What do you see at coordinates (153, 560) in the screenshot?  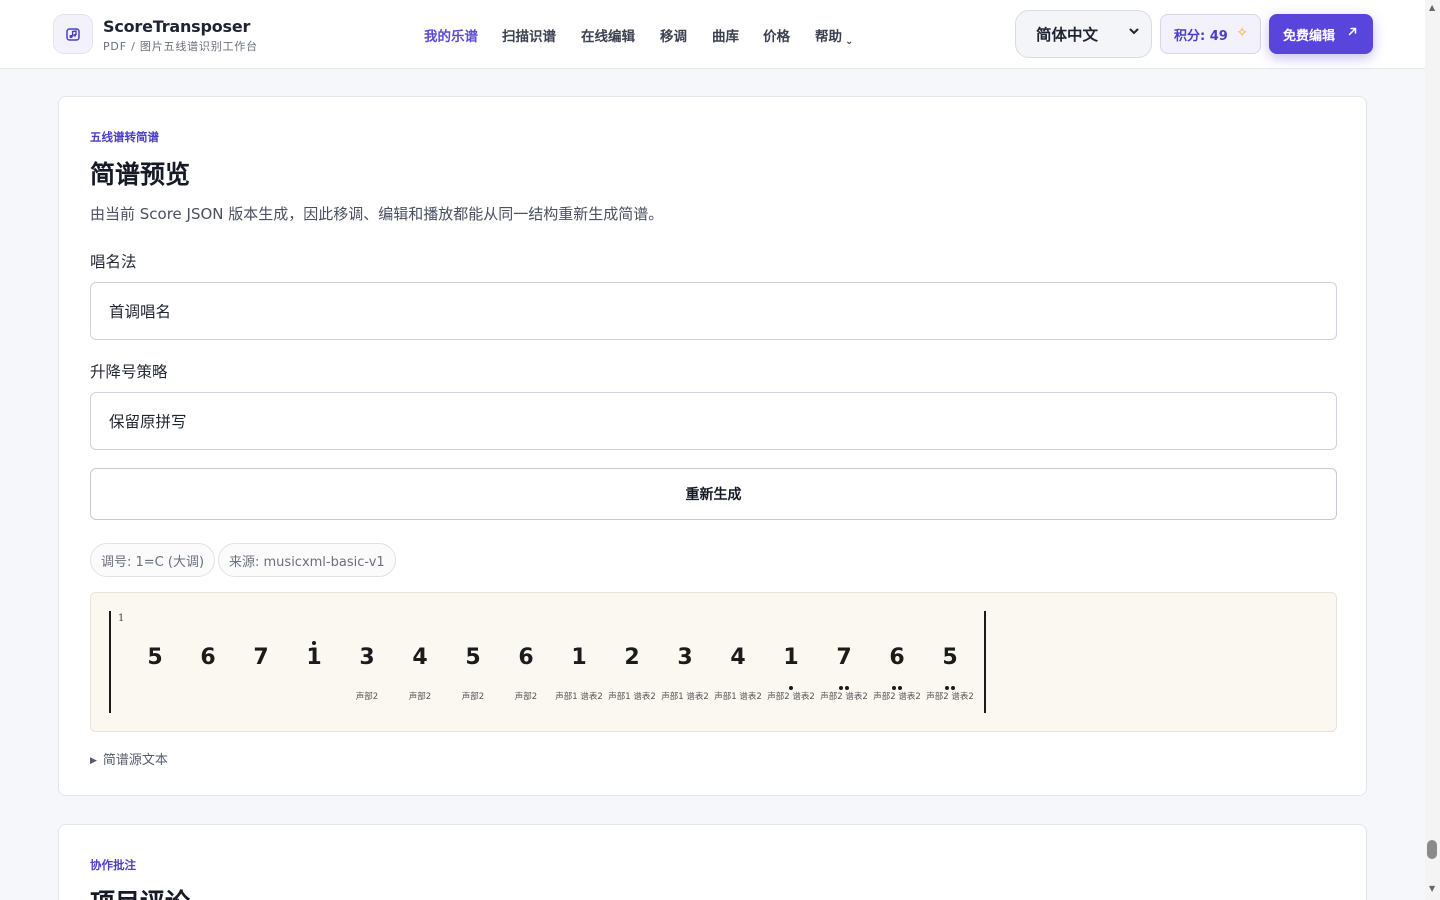 I see `key-signature-chip: 调号: 1=C (大调)` at bounding box center [153, 560].